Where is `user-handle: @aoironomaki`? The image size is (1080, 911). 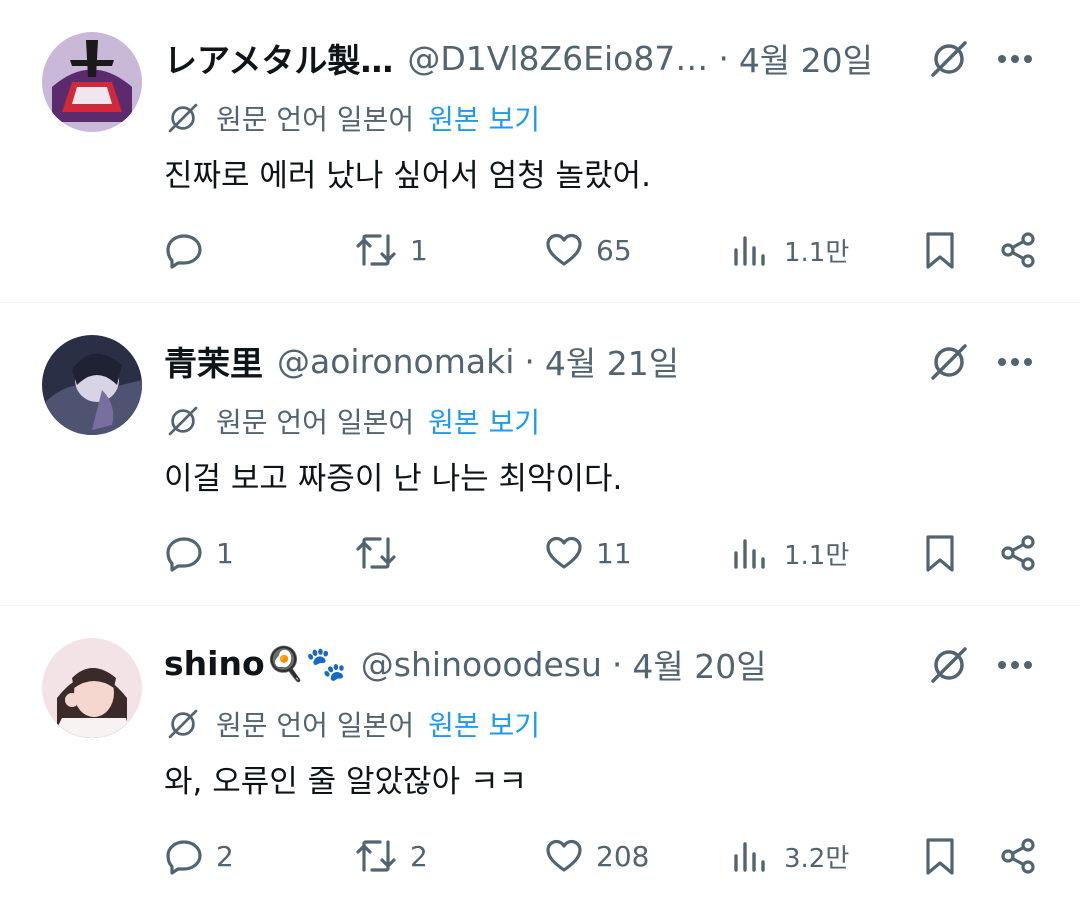
user-handle: @aoironomaki is located at coordinates (395, 361).